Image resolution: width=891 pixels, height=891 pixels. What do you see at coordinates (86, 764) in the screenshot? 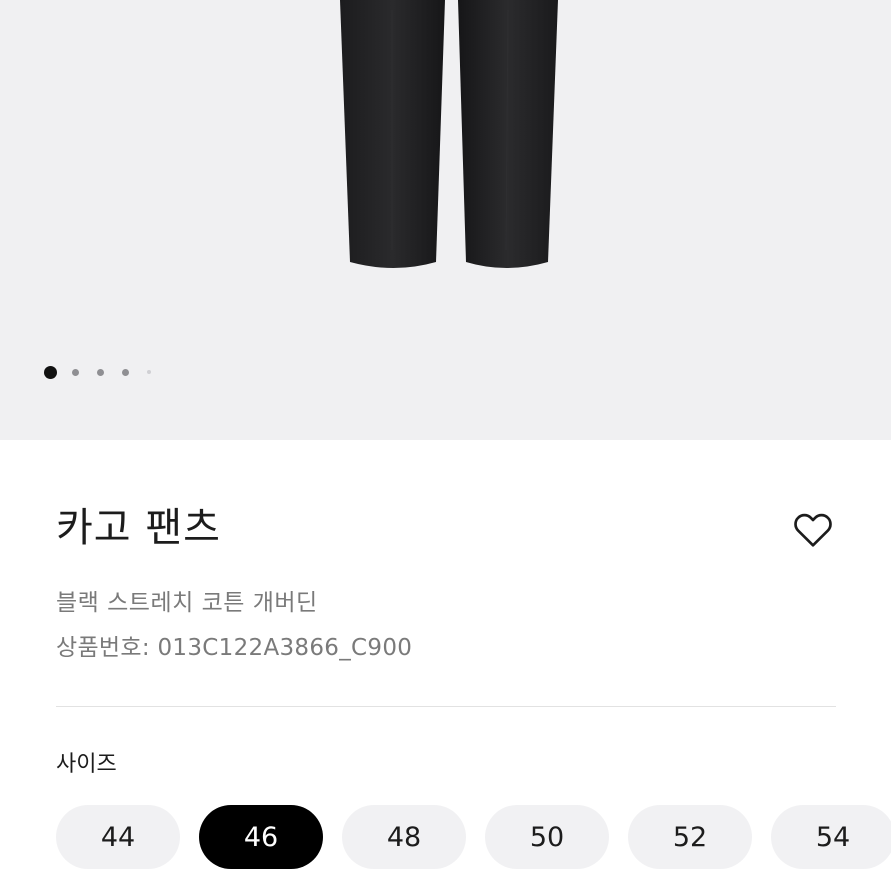
I see `size-label: 사이즈` at bounding box center [86, 764].